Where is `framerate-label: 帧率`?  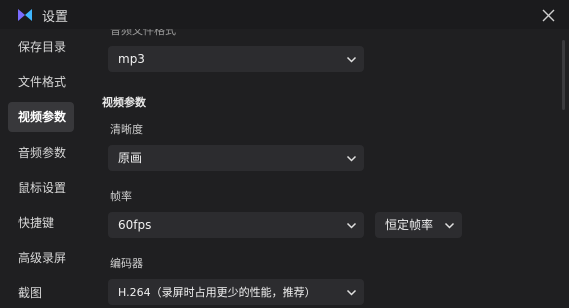
framerate-label: 帧率 is located at coordinates (121, 196).